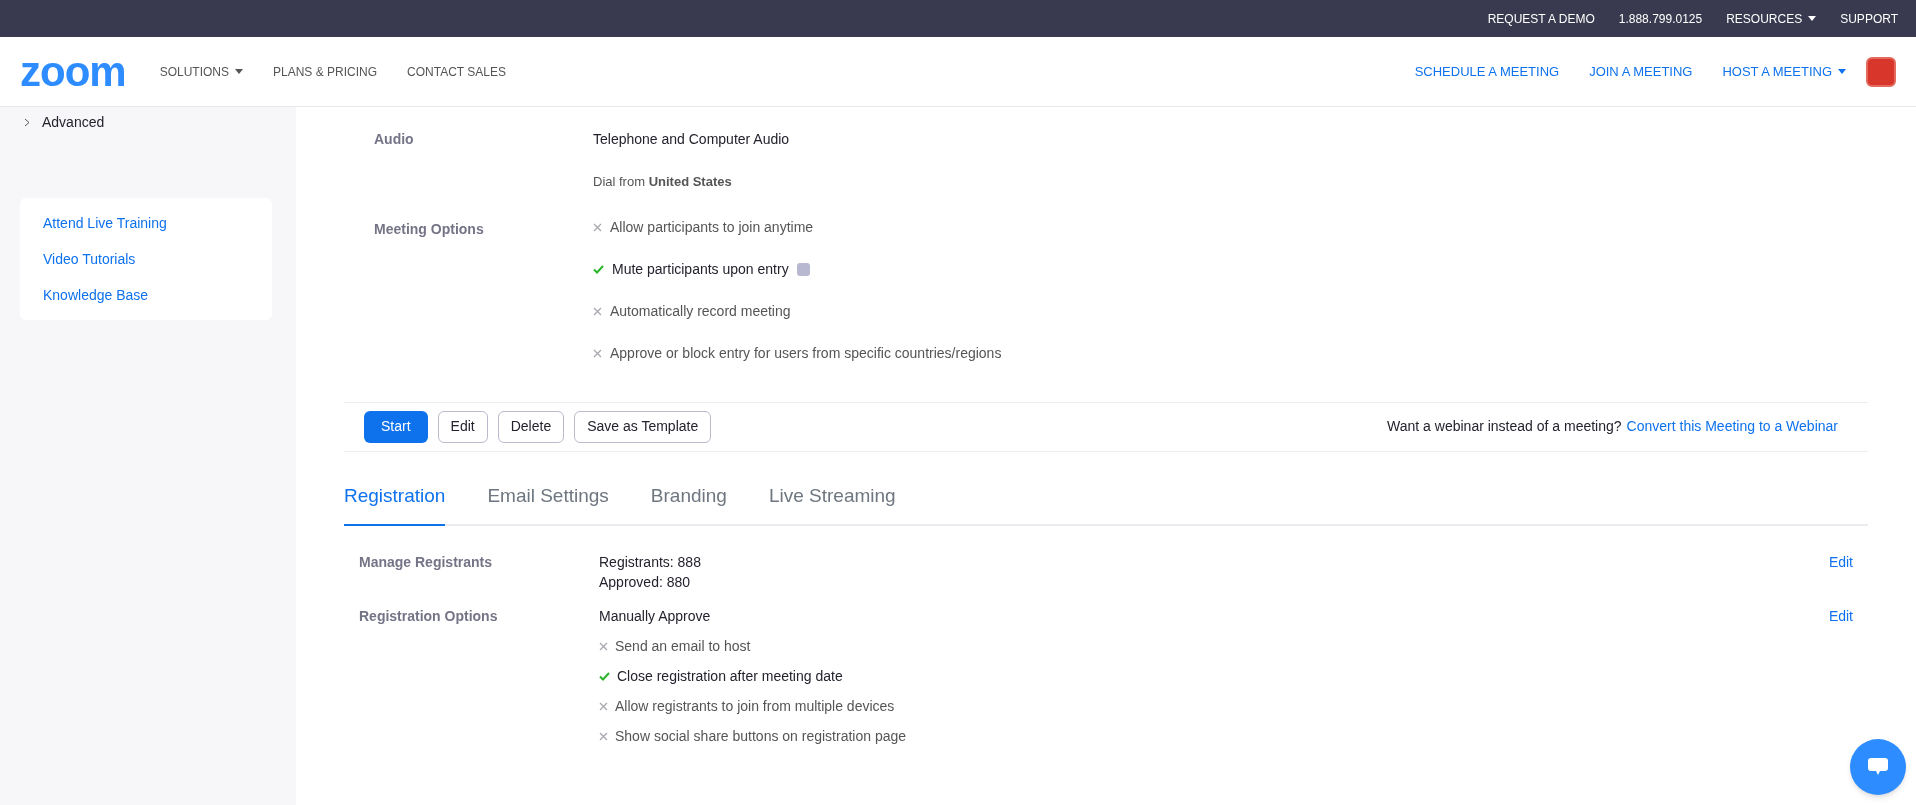  What do you see at coordinates (655, 616) in the screenshot?
I see `approval-value: Manually Approve` at bounding box center [655, 616].